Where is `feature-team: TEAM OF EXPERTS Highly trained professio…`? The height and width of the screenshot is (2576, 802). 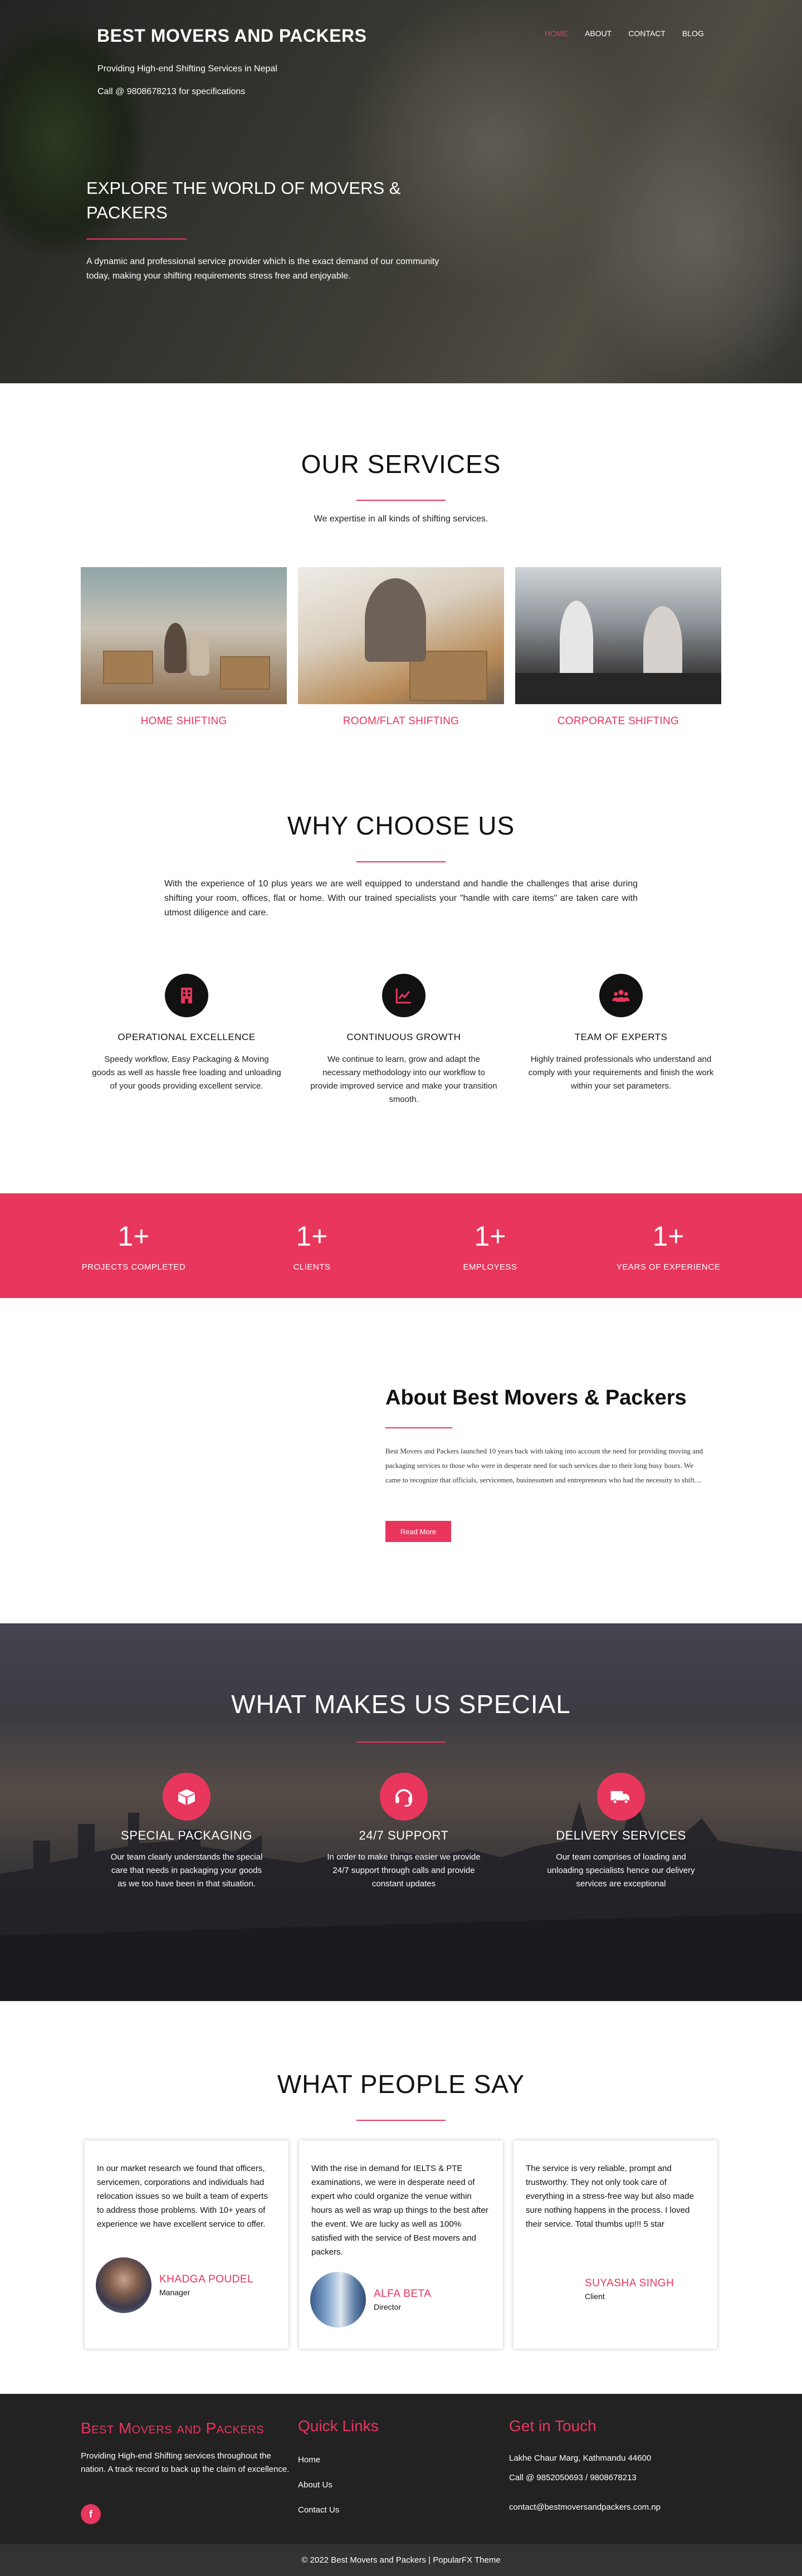
feature-team: TEAM OF EXPERTS Highly trained professio… is located at coordinates (621, 1040).